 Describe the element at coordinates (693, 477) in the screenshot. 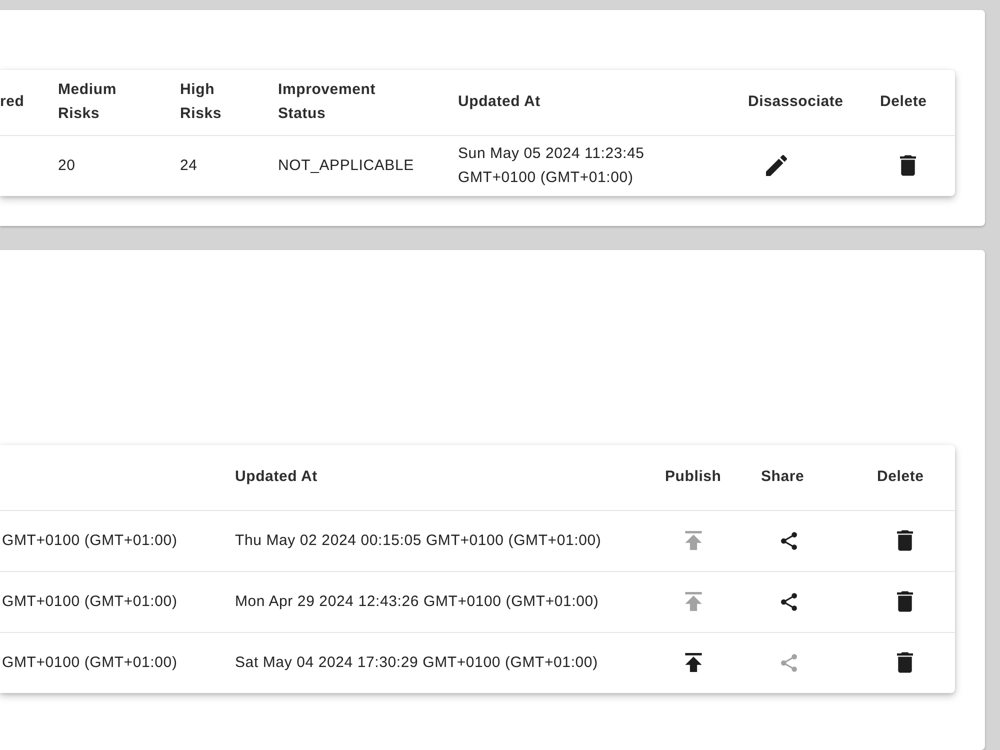

I see `column-header: Publish` at that location.